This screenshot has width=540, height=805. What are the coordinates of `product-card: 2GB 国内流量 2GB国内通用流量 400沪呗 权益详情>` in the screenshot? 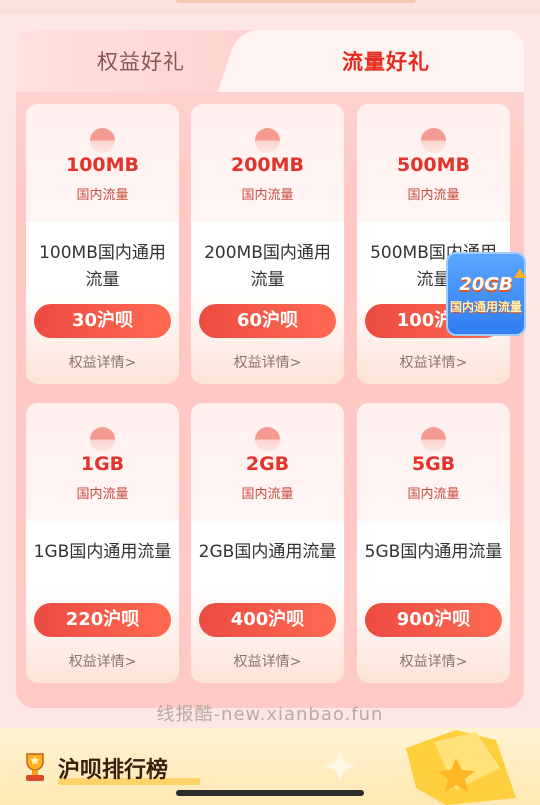 It's located at (267, 543).